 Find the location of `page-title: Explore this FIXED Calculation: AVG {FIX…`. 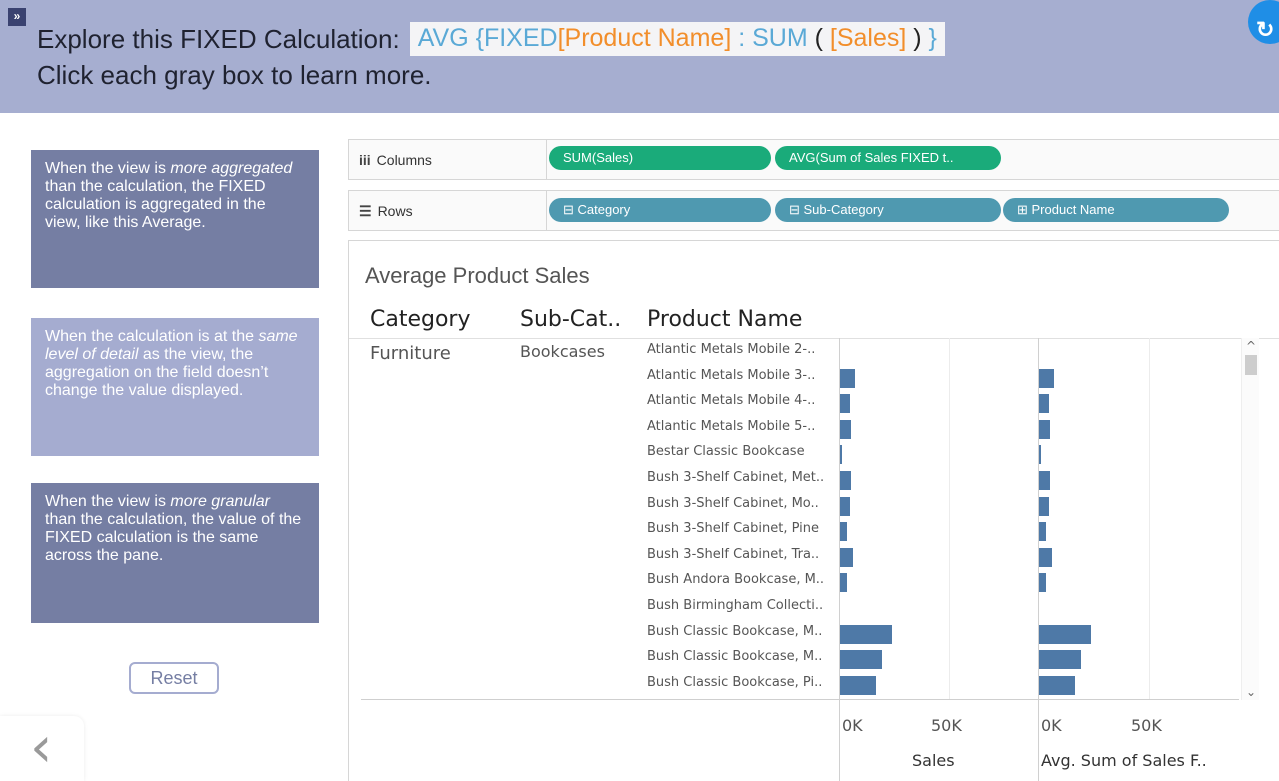

page-title: Explore this FIXED Calculation: AVG {FIX… is located at coordinates (491, 39).